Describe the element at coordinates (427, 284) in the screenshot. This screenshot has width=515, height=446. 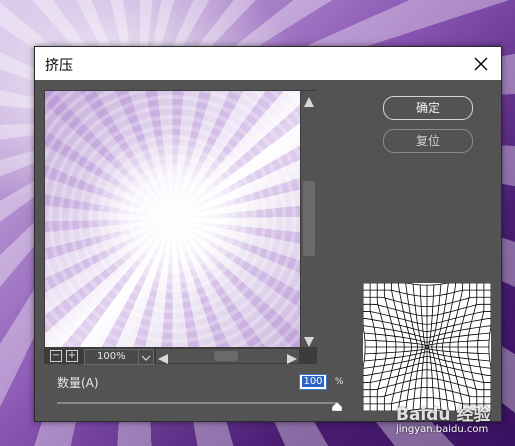
I see `grid-horizontal-line` at that location.